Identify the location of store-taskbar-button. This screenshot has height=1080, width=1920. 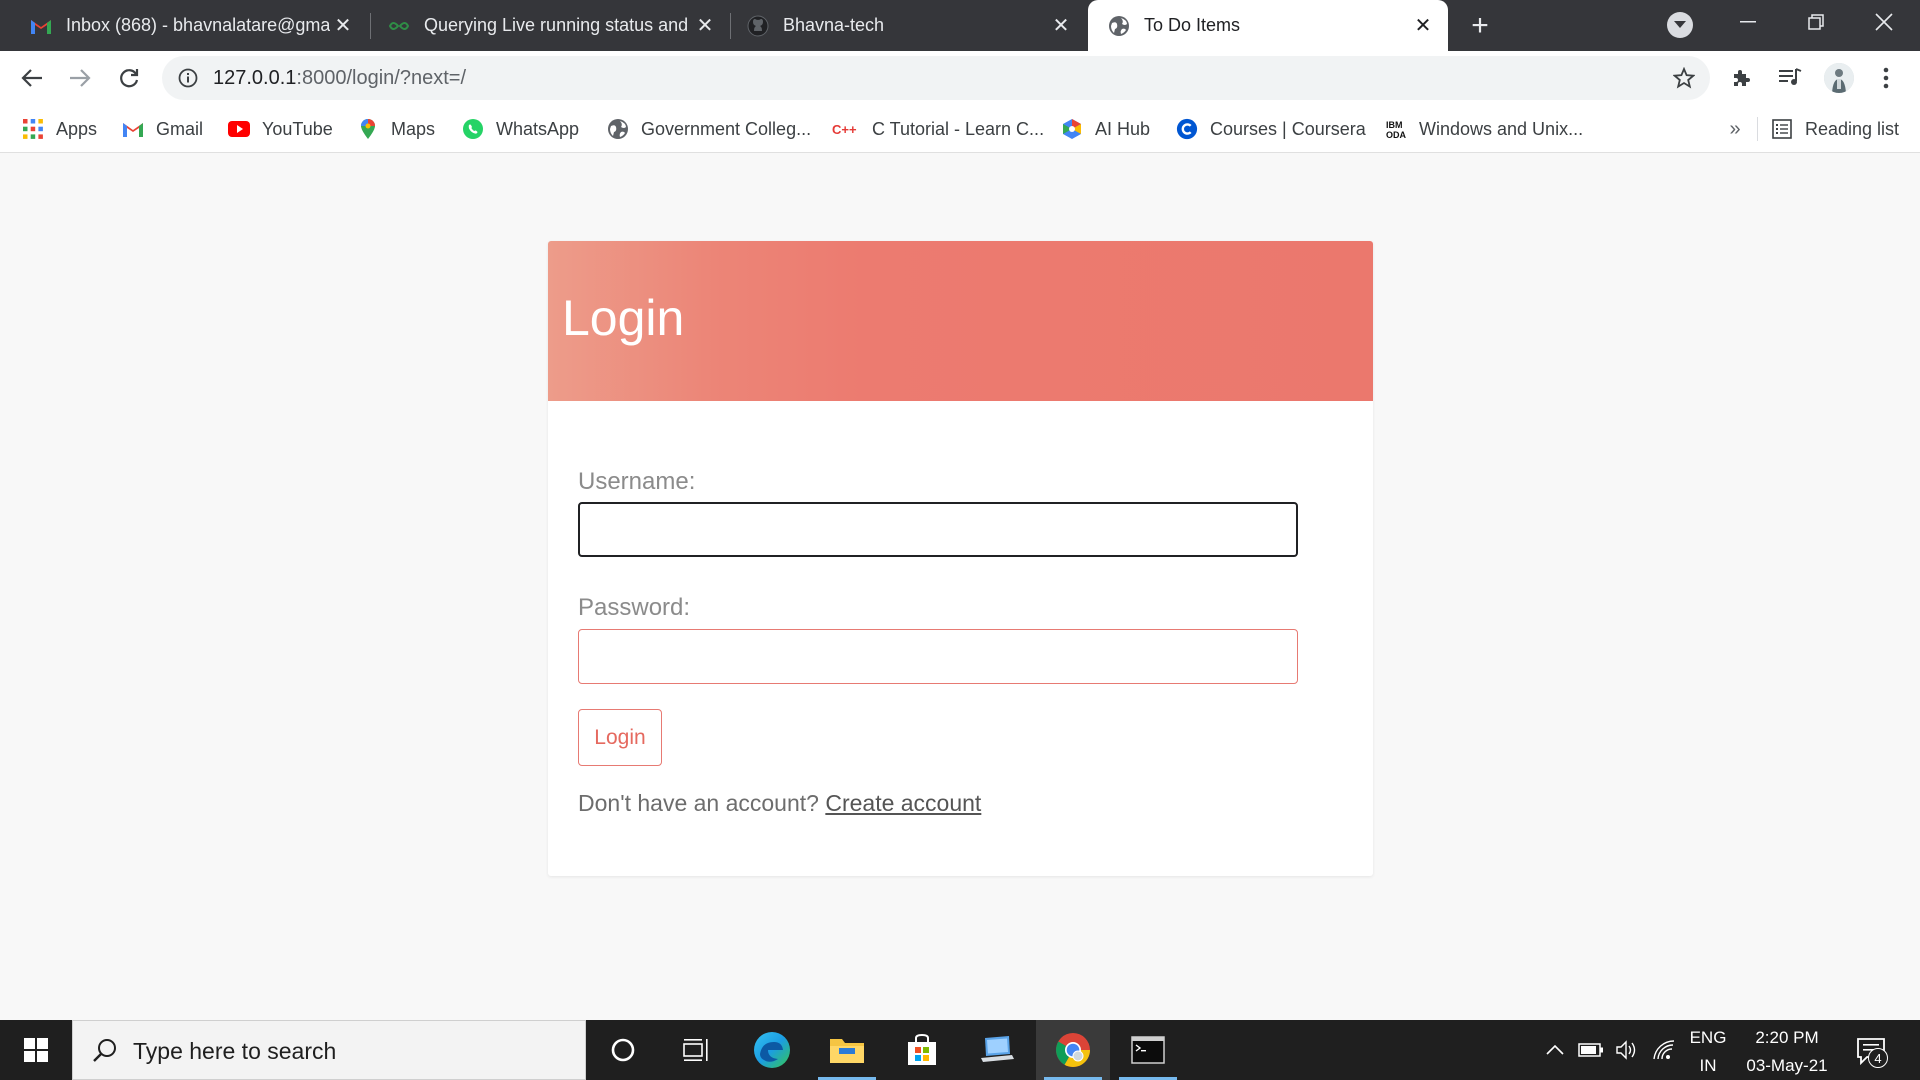
(922, 1050).